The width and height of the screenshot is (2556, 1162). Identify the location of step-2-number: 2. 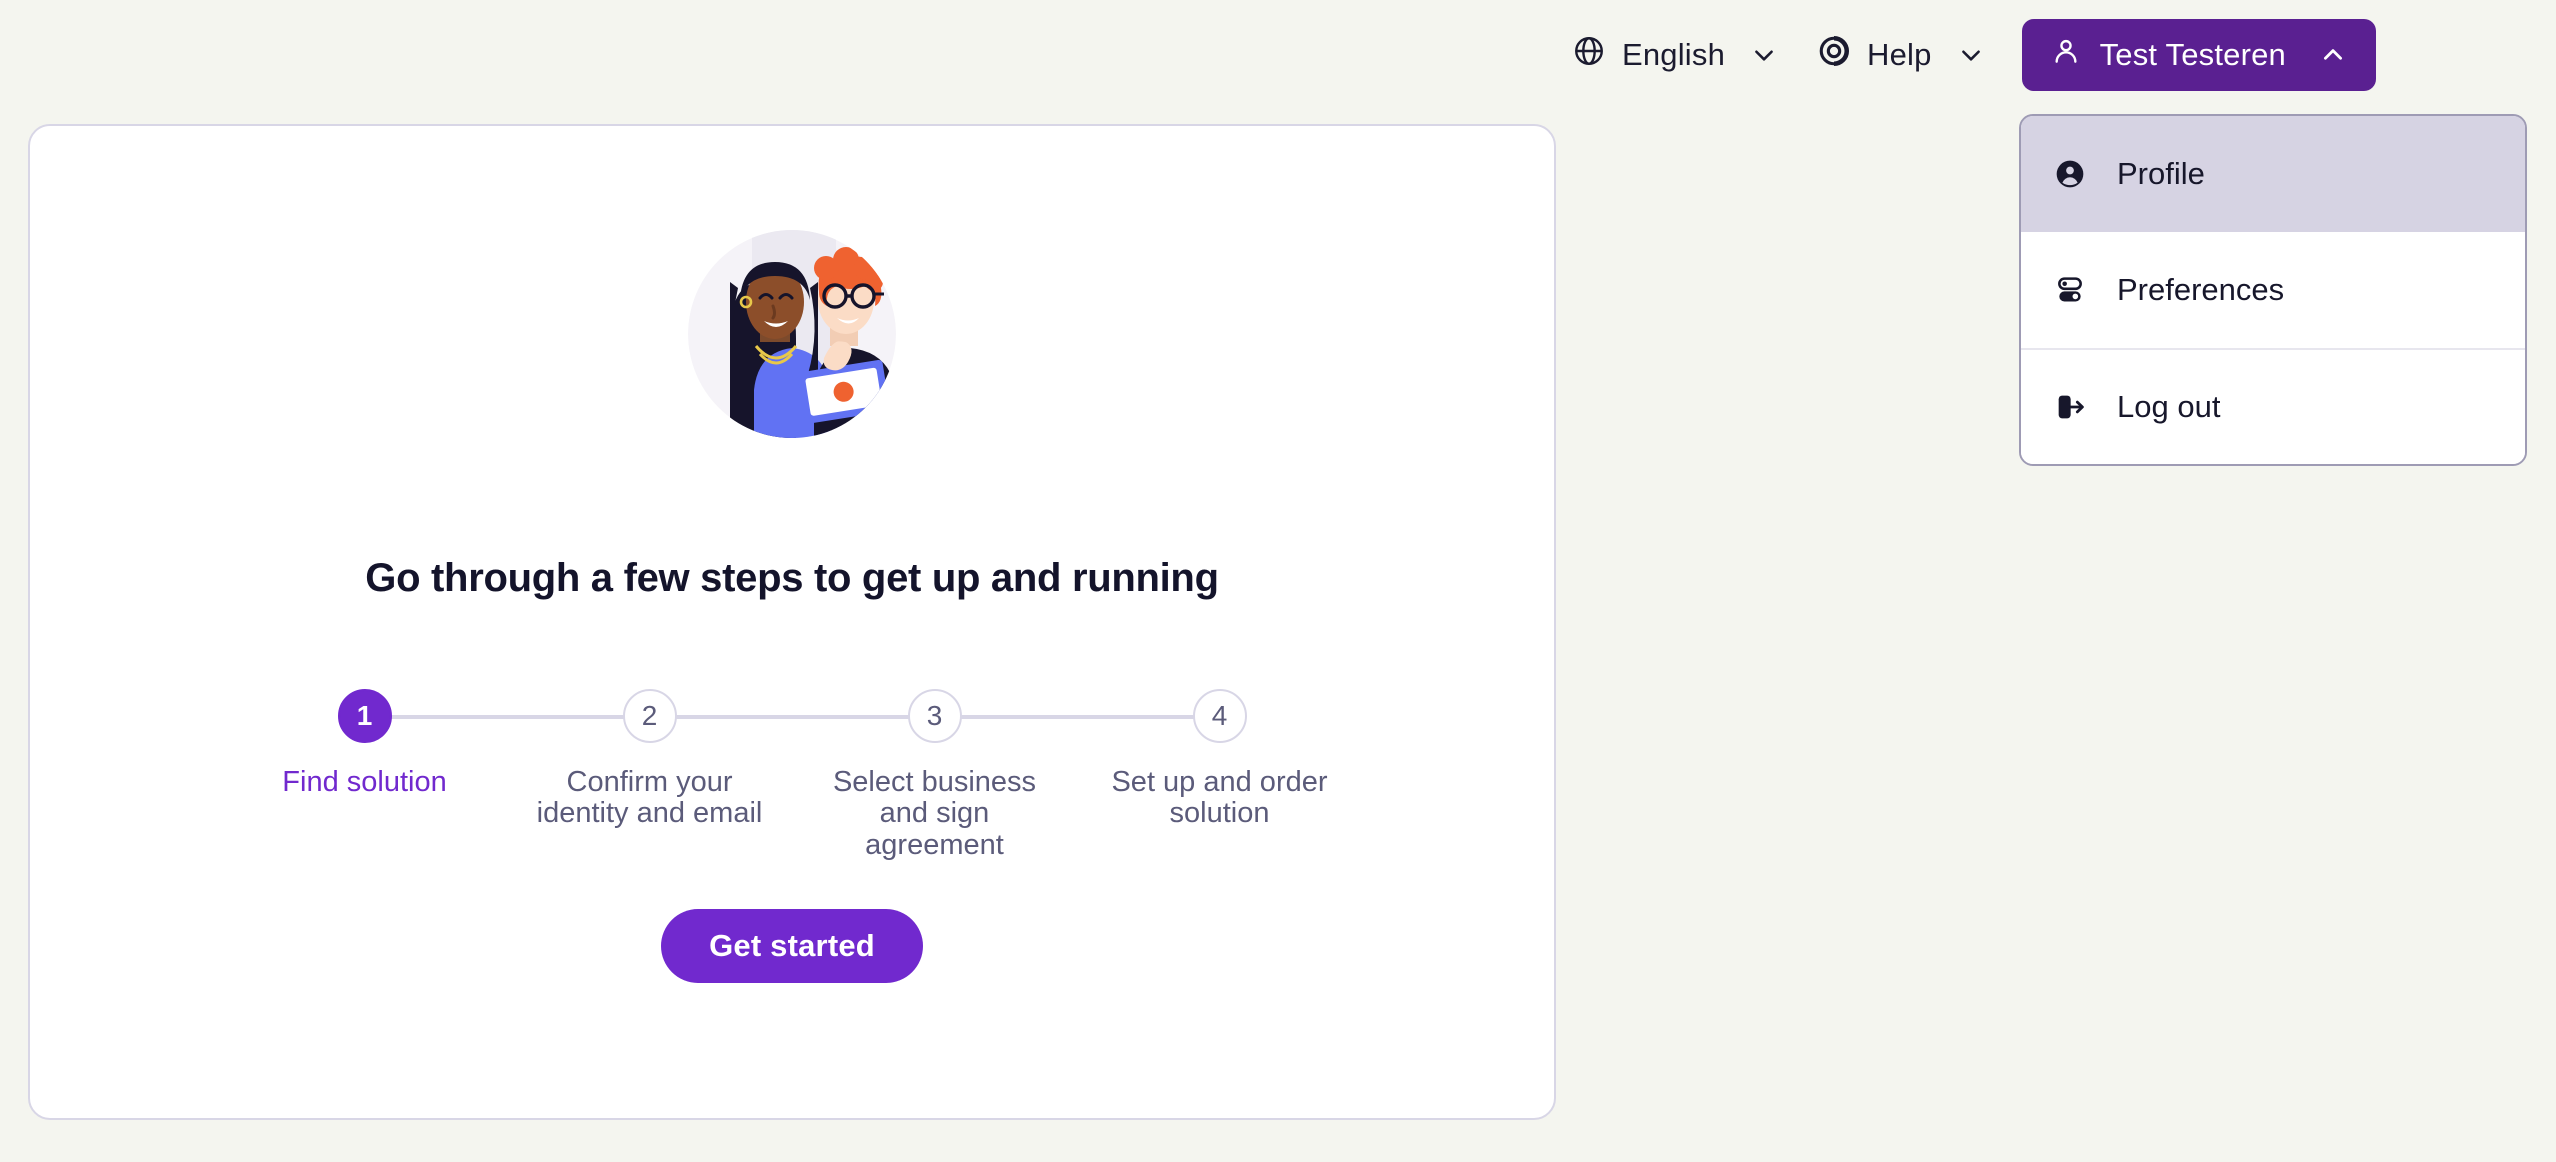
(649, 716).